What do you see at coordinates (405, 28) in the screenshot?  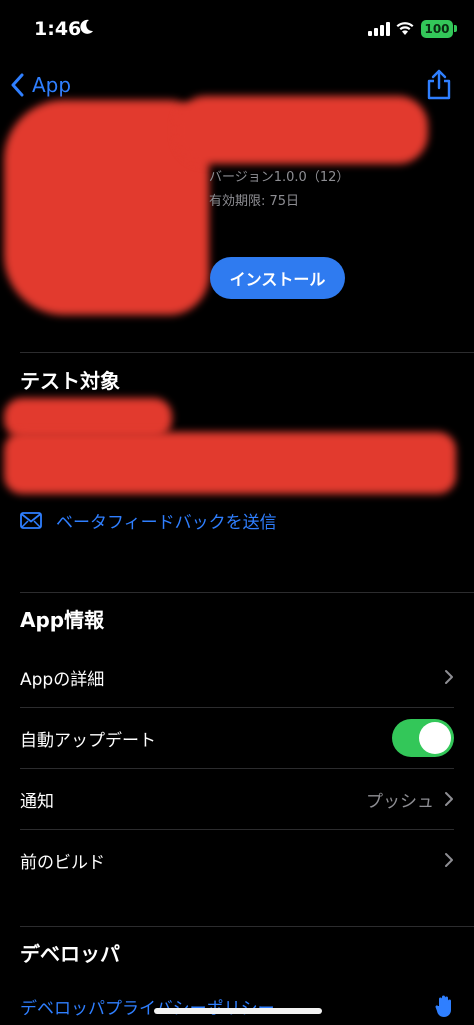 I see `wifi-icon` at bounding box center [405, 28].